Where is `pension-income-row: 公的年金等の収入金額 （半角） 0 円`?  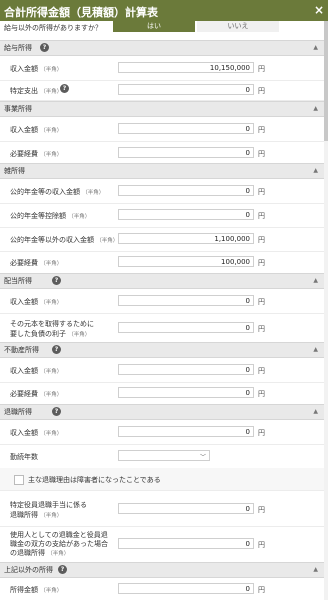 pension-income-row: 公的年金等の収入金額 （半角） 0 円 is located at coordinates (162, 191).